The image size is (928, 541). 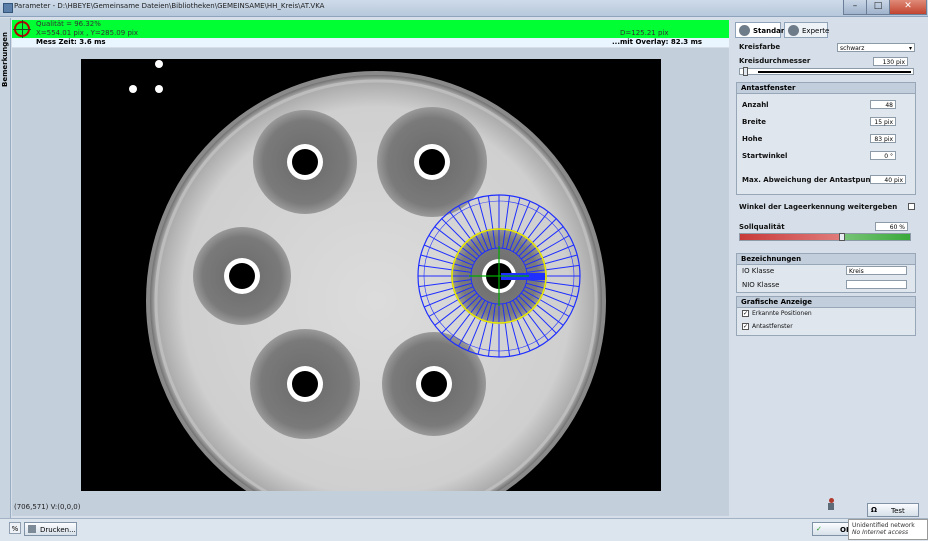 What do you see at coordinates (32, 529) in the screenshot?
I see `printer-icon` at bounding box center [32, 529].